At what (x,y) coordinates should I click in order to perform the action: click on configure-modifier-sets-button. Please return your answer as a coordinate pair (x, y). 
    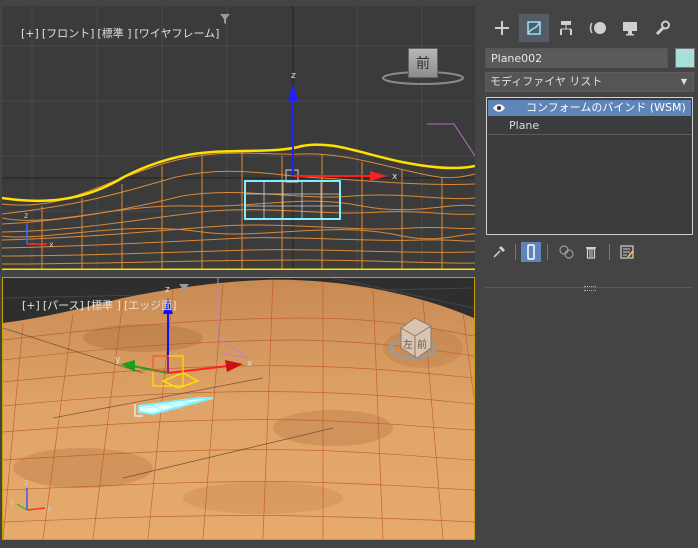
    Looking at the image, I should click on (627, 252).